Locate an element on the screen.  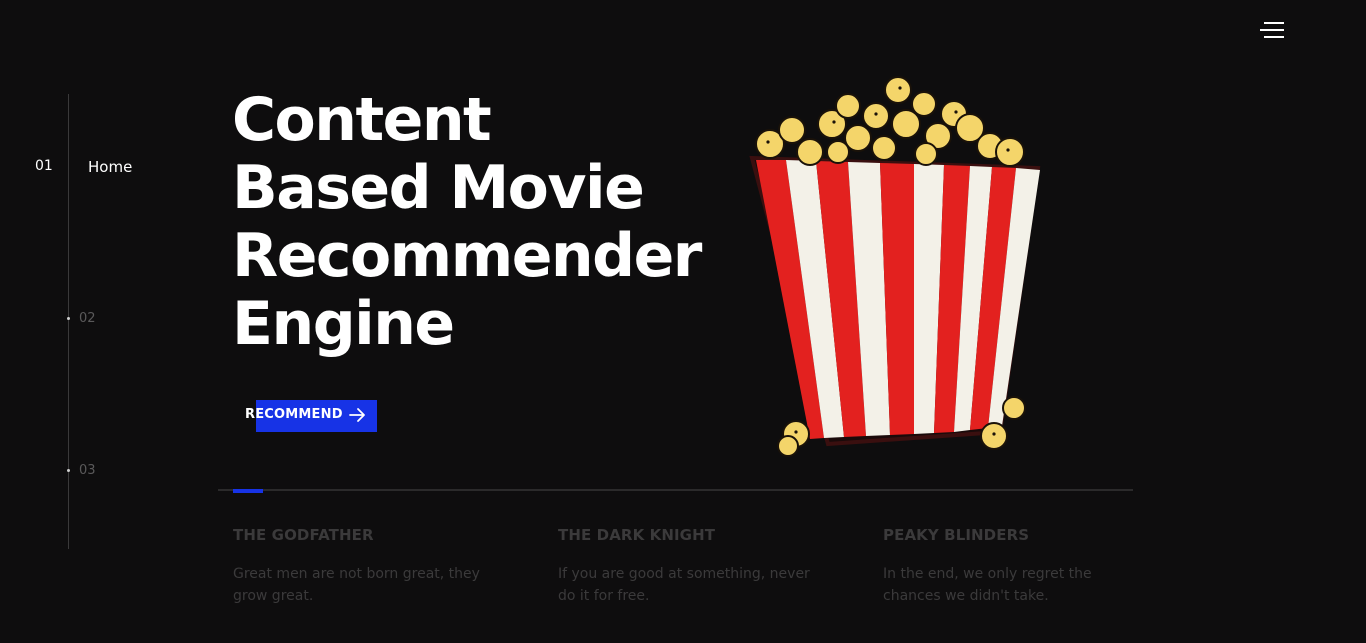
hero-title-line: Recommender is located at coordinates (467, 256).